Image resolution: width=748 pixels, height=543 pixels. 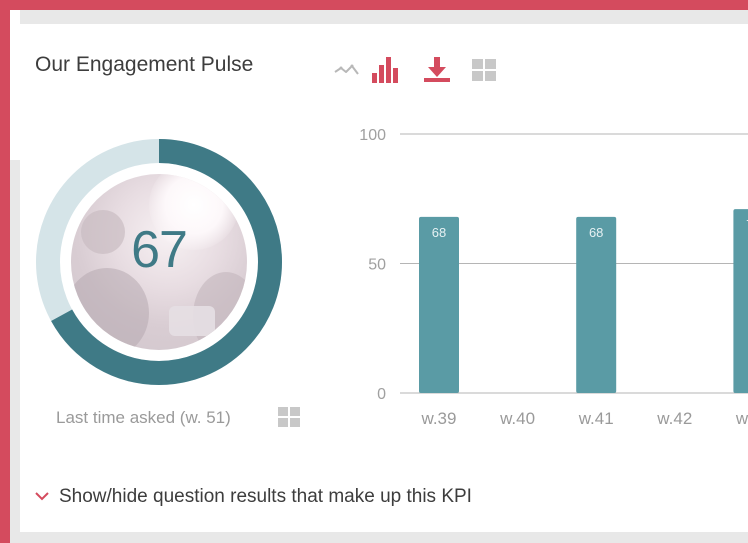 I want to click on y-tick-label: 100, so click(x=372, y=135).